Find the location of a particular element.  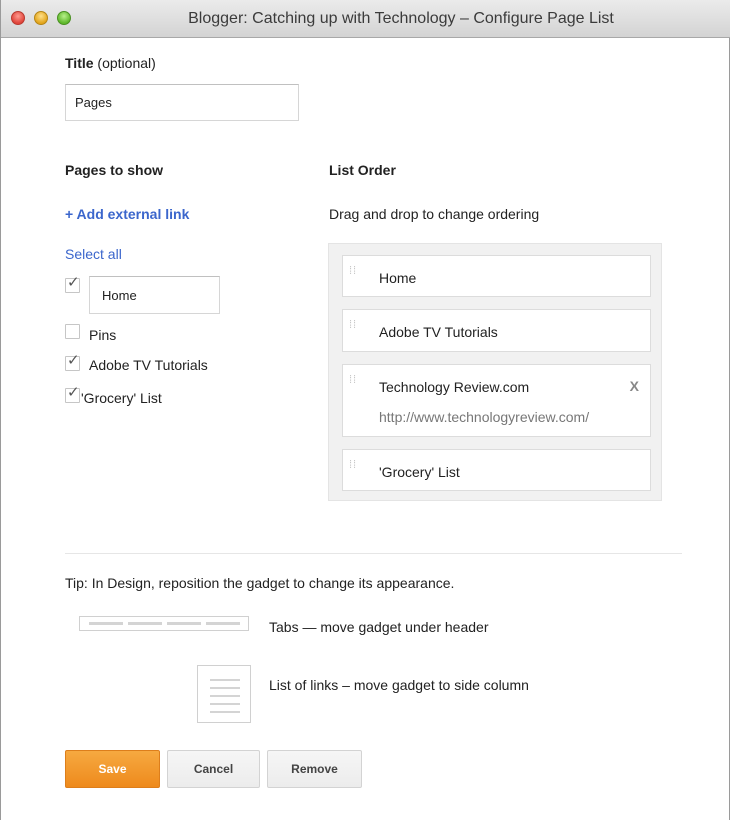

tabs-layout-preview-icon is located at coordinates (164, 623).